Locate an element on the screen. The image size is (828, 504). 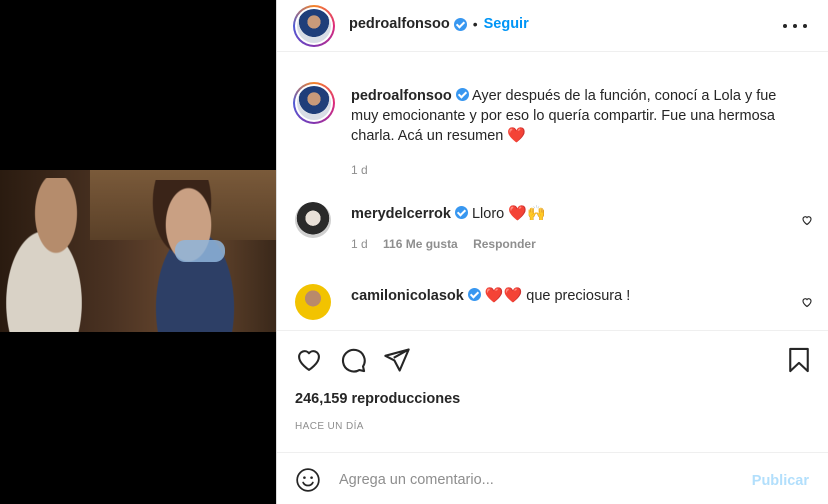
comment-text: Lloro is located at coordinates (488, 214).